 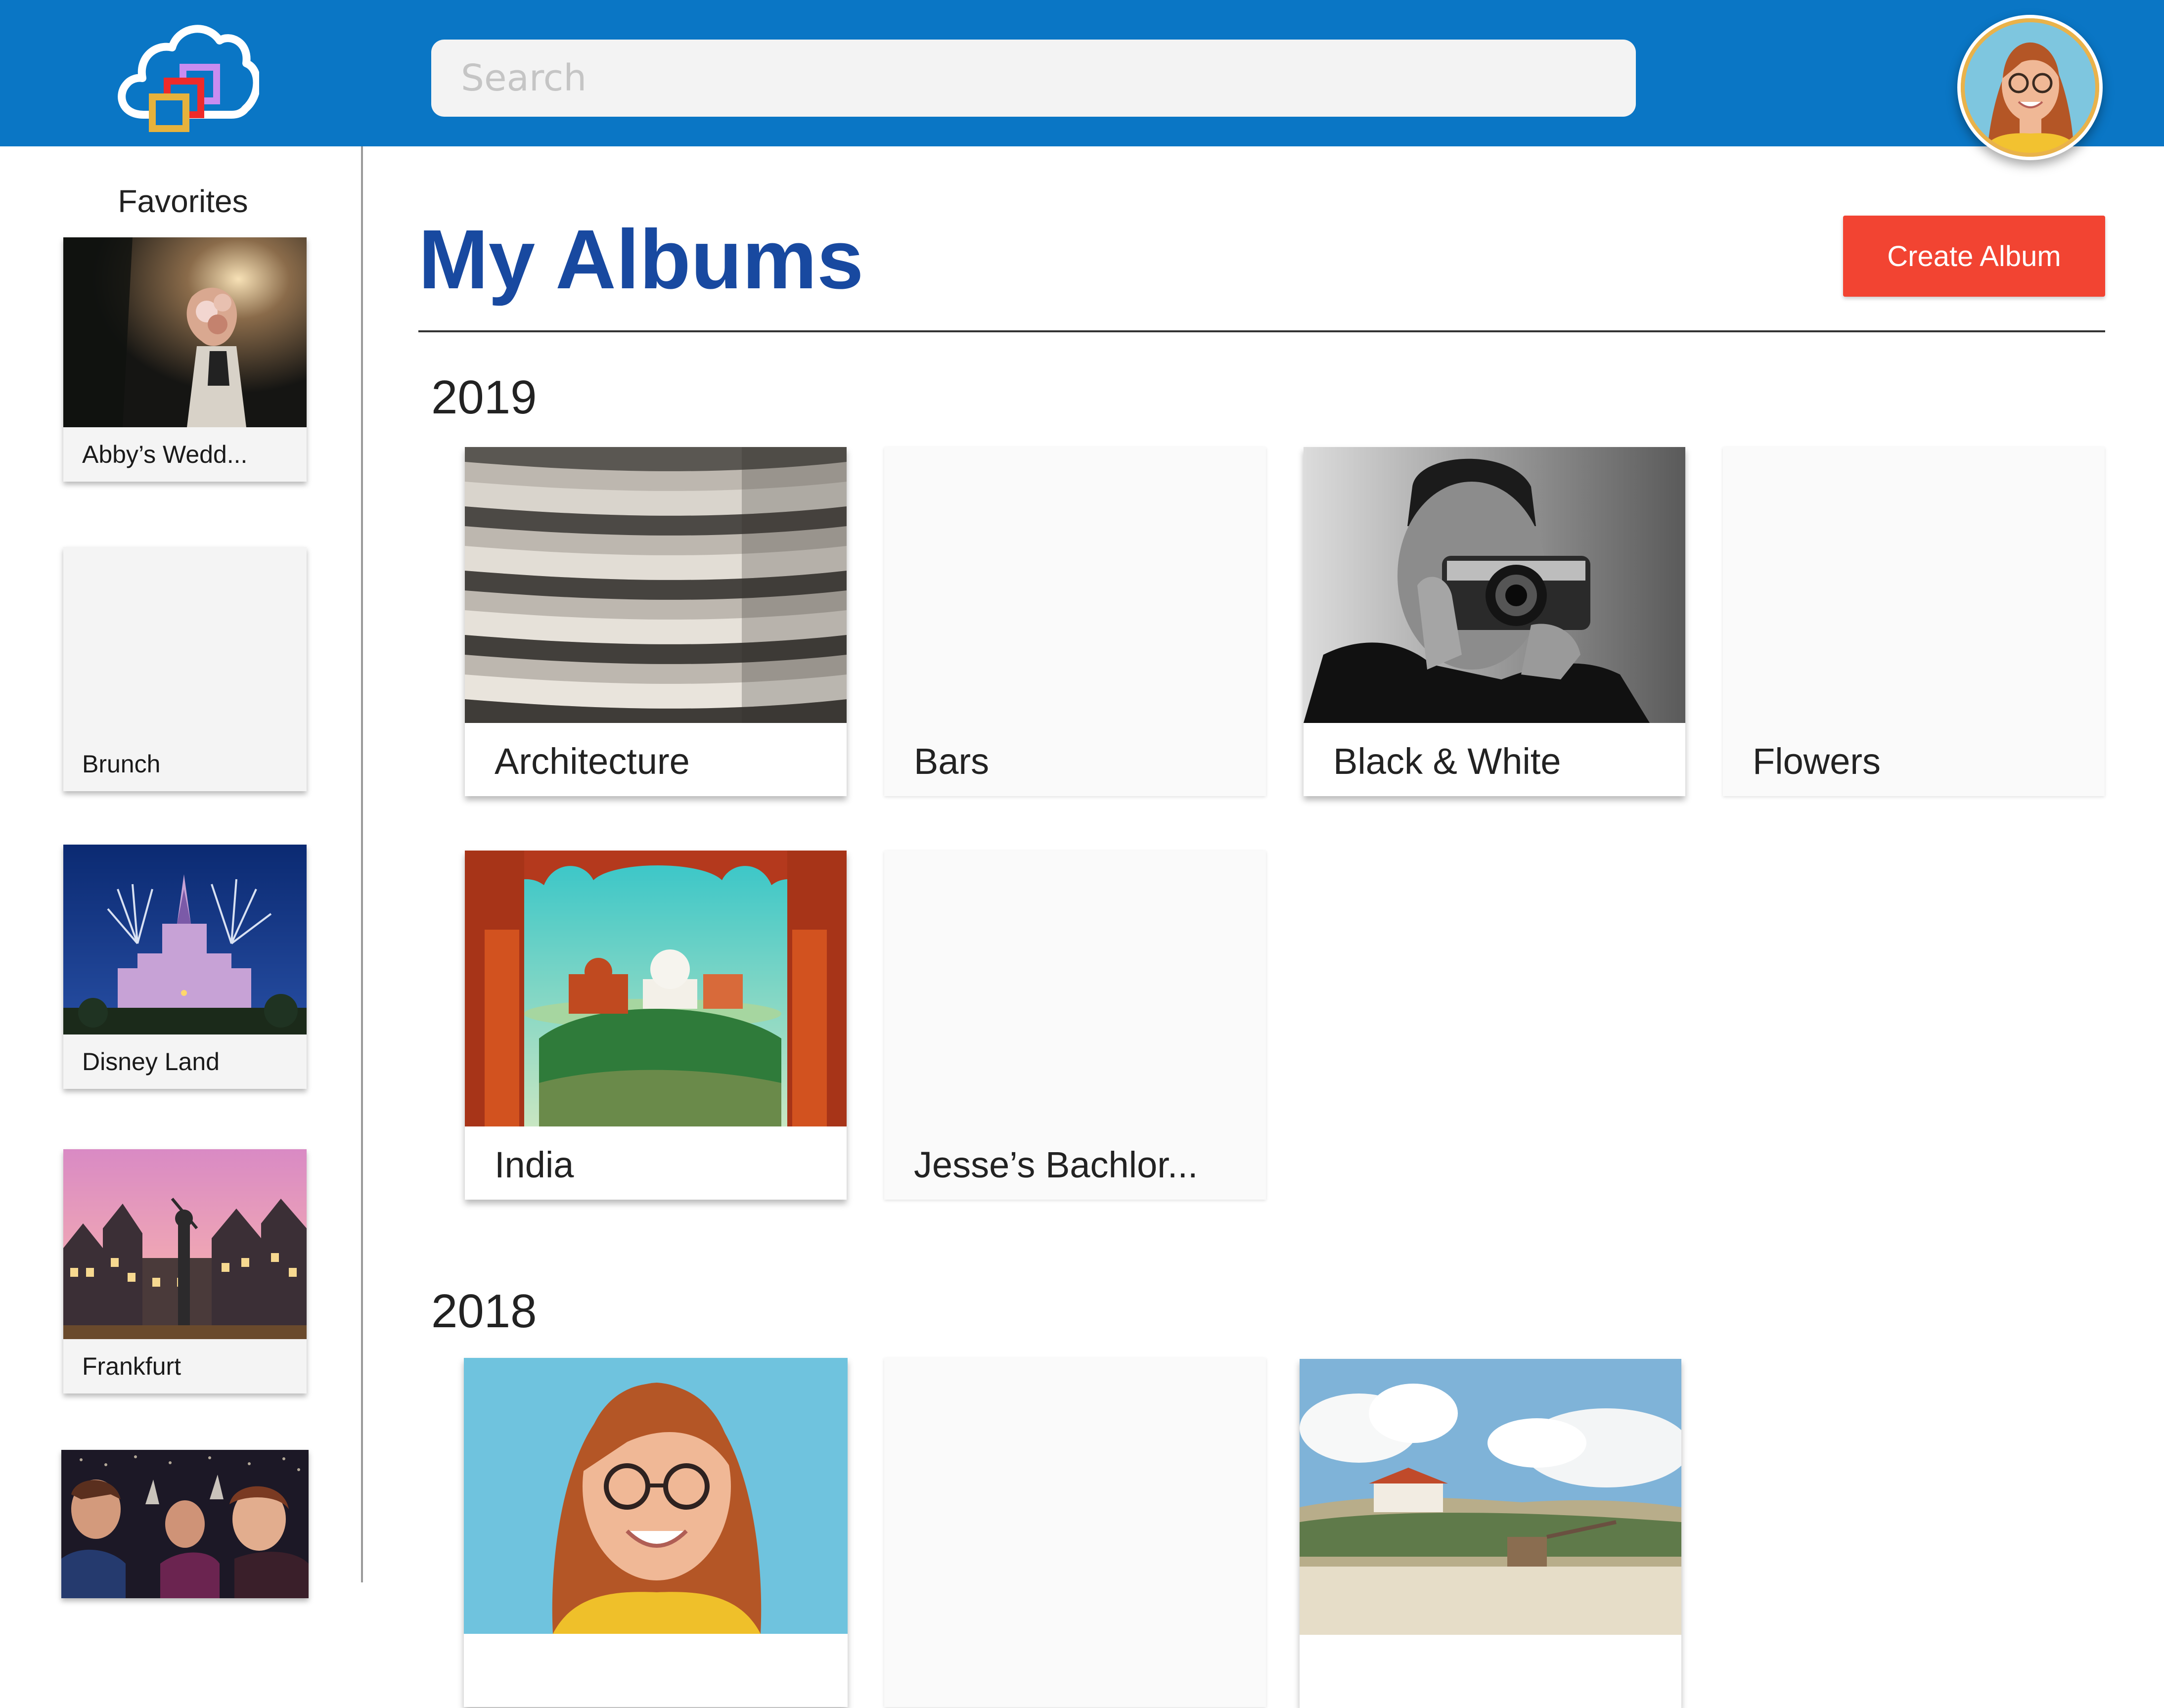 What do you see at coordinates (1914, 621) in the screenshot?
I see `album-card-flowers: Flowers` at bounding box center [1914, 621].